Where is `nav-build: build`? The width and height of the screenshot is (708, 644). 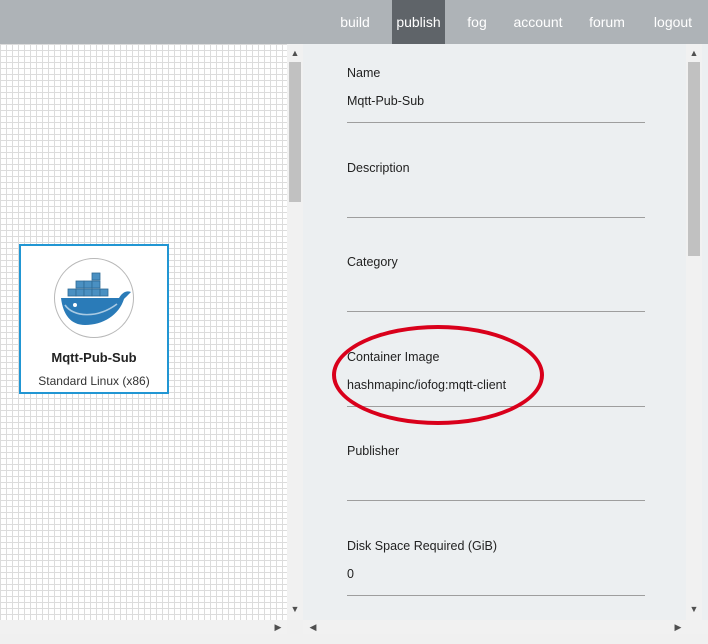
nav-build: build is located at coordinates (355, 22).